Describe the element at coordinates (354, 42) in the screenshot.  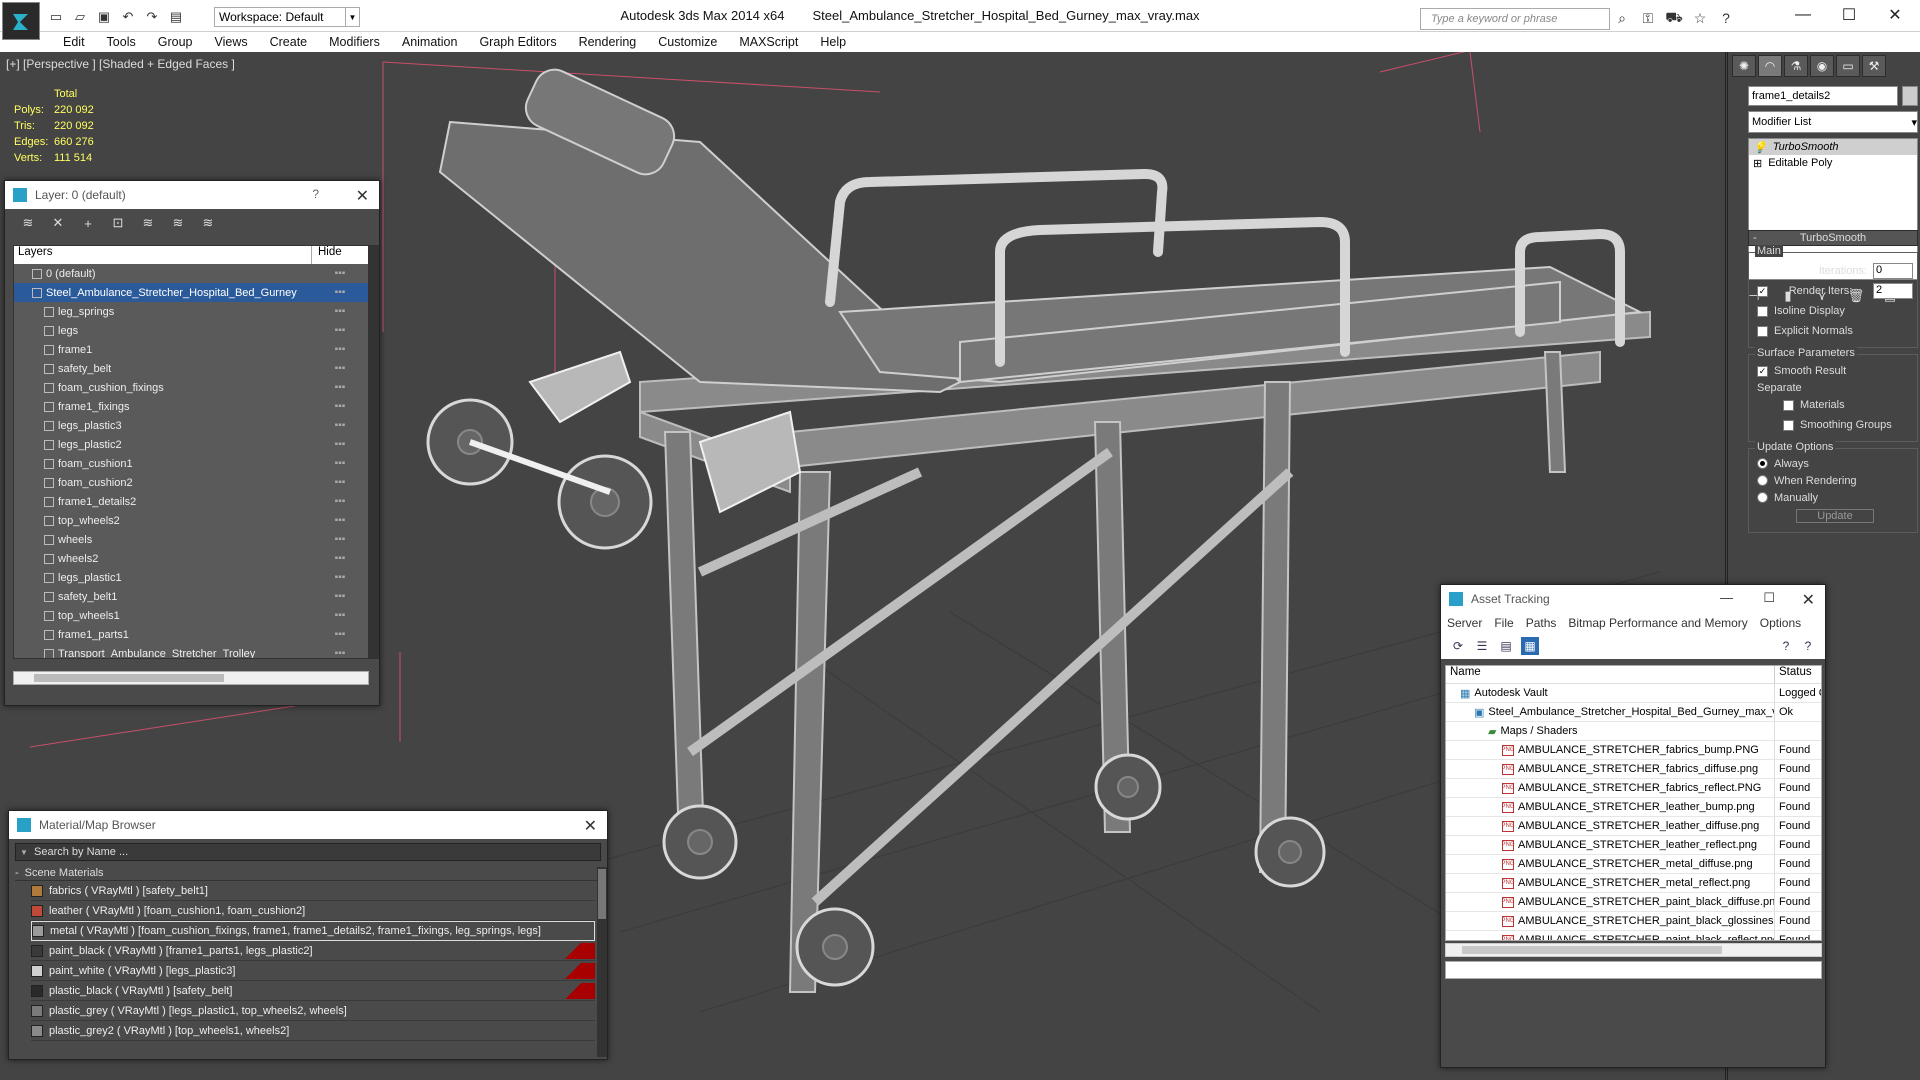
I see `menu-modifiers: Modifiers` at that location.